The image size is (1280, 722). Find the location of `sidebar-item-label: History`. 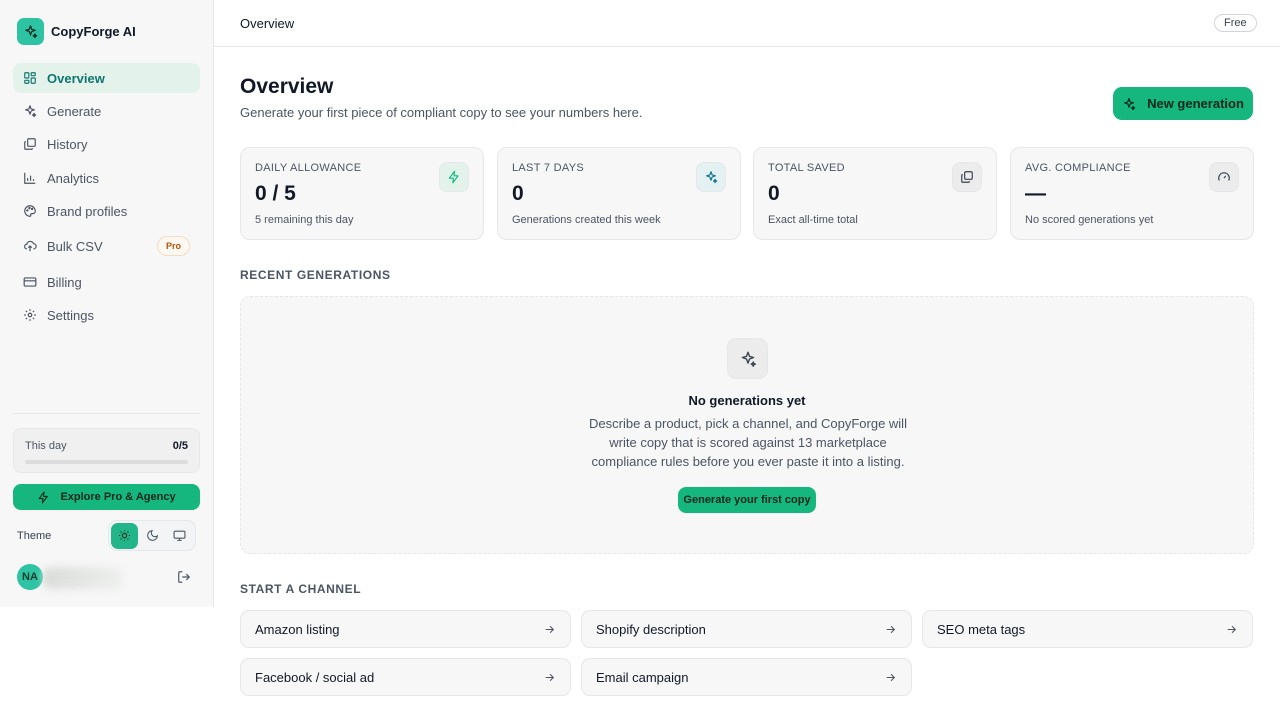

sidebar-item-label: History is located at coordinates (67, 144).